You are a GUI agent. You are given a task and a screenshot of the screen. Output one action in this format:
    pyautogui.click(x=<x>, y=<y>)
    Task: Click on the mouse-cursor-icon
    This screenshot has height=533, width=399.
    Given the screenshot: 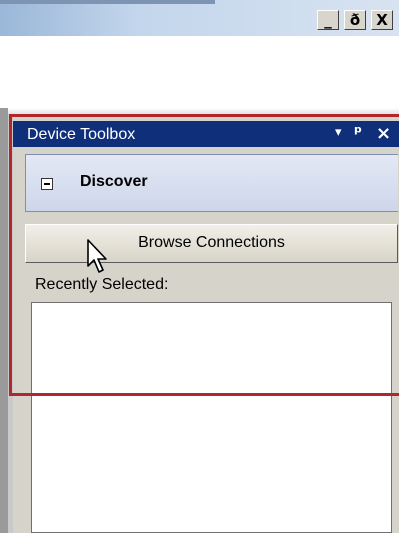 What is the action you would take?
    pyautogui.click(x=97, y=256)
    